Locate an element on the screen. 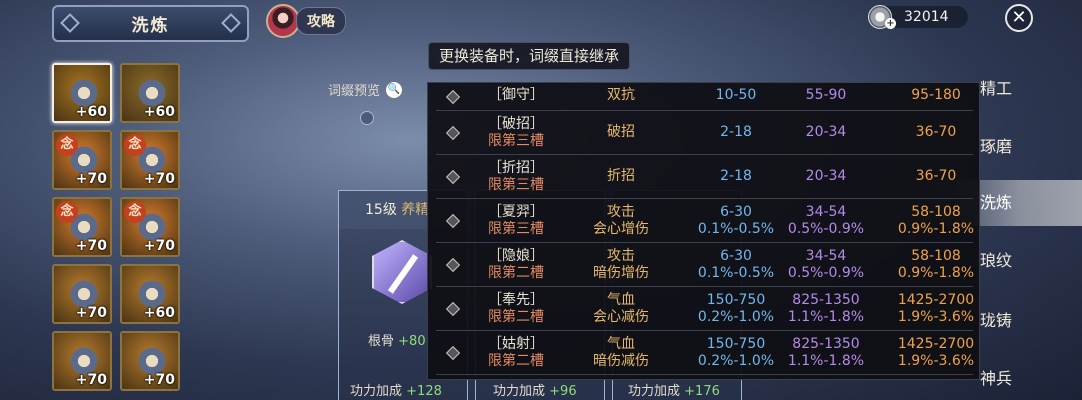  affix-attribute: 气血 暗伤减伤 is located at coordinates (621, 353).